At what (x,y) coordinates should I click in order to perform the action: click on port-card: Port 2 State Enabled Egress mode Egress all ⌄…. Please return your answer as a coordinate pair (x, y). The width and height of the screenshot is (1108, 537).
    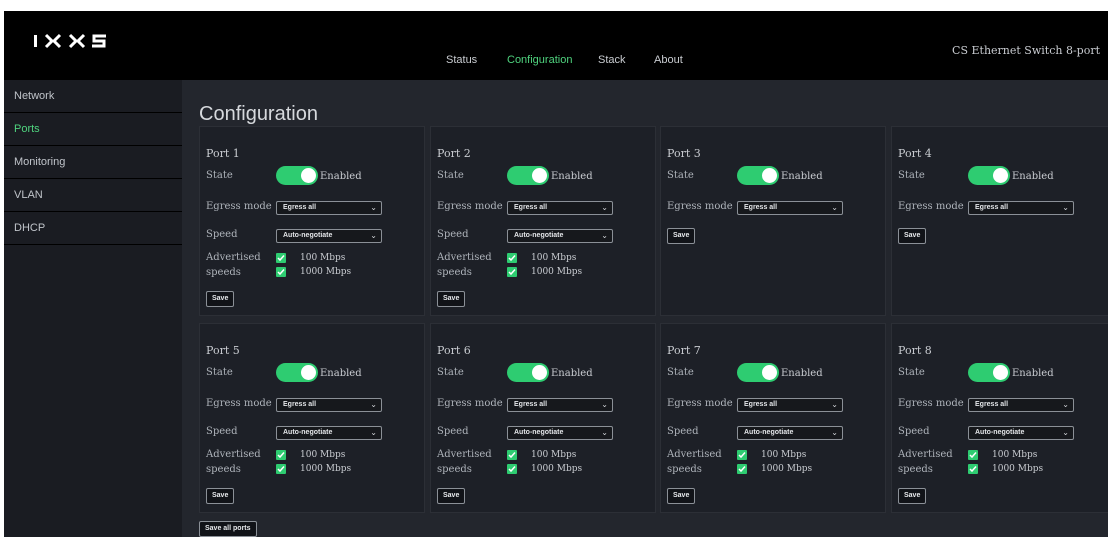
    Looking at the image, I should click on (543, 221).